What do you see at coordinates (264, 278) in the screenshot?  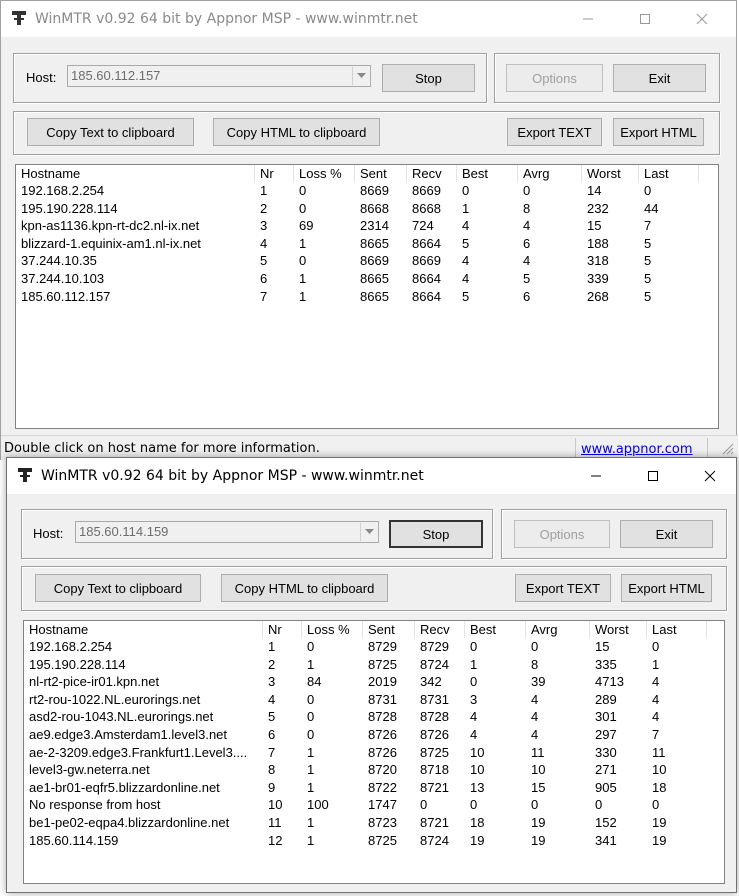 I see `cell-nr: 6` at bounding box center [264, 278].